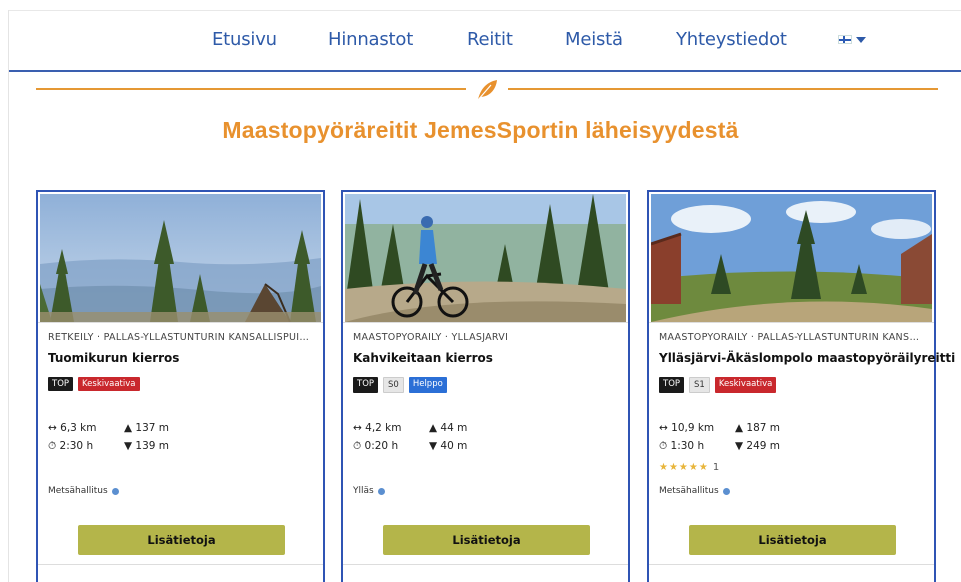 The width and height of the screenshot is (961, 582). I want to click on route-duration: ⏱ 2:30 h, so click(71, 446).